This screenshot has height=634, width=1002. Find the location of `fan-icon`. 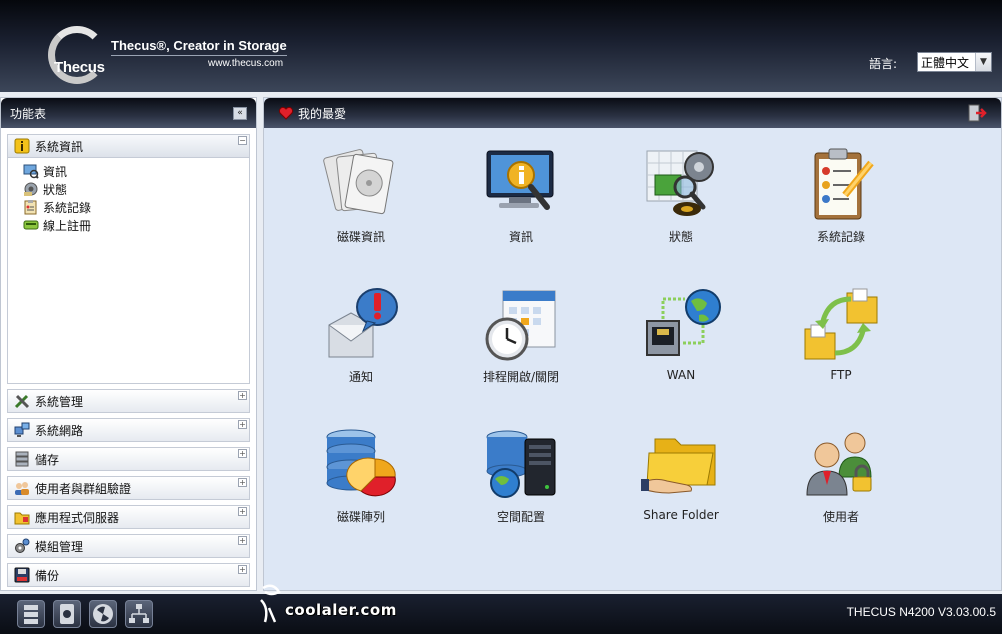

fan-icon is located at coordinates (103, 614).